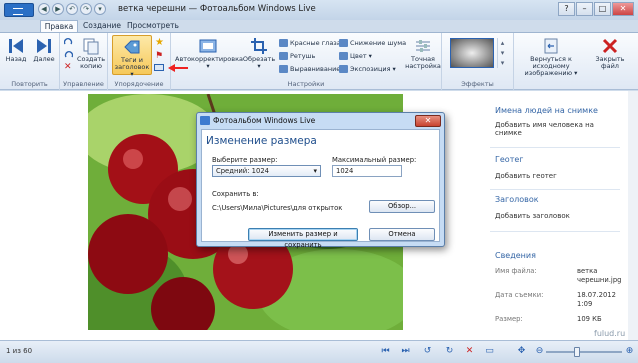 The height and width of the screenshot is (363, 638). I want to click on close-file-icon, so click(610, 46).